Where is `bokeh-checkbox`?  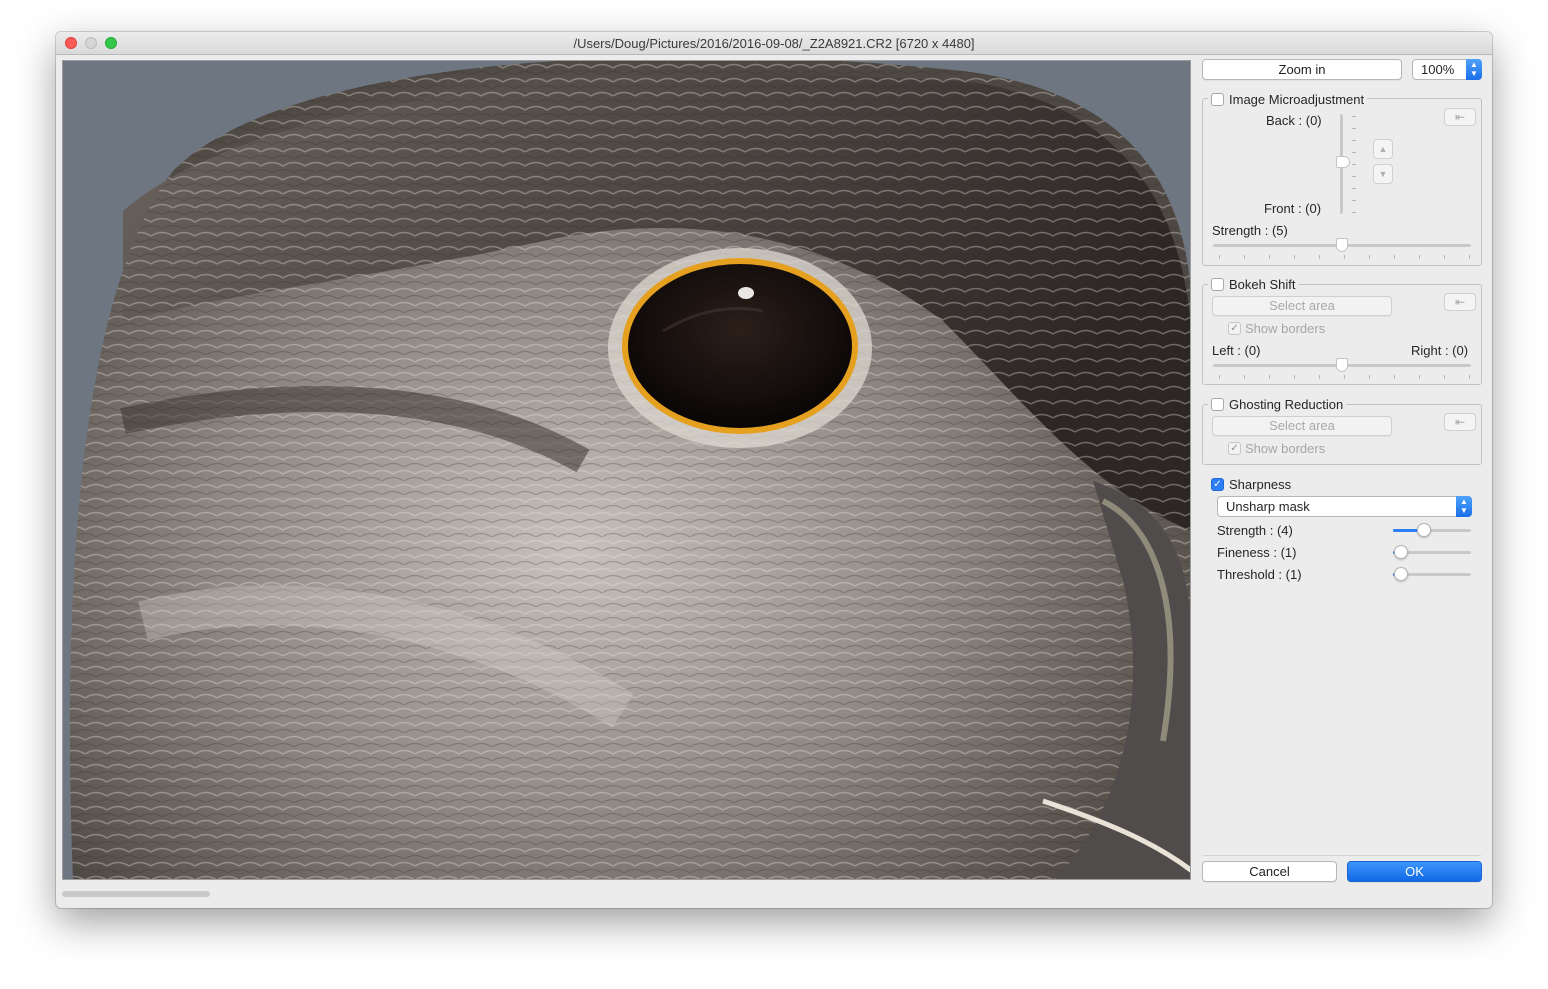 bokeh-checkbox is located at coordinates (1217, 284).